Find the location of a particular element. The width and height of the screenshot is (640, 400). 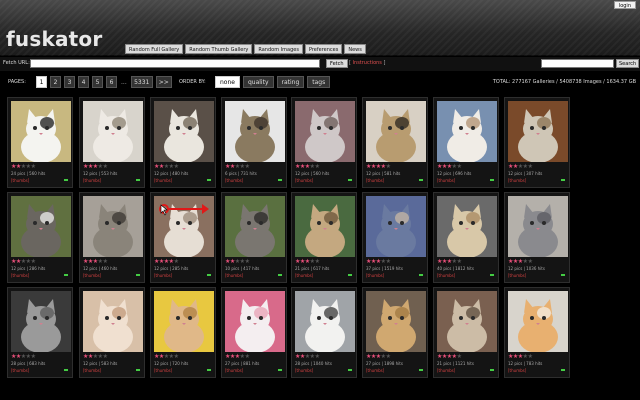

next-page-button: >> is located at coordinates (163, 82).